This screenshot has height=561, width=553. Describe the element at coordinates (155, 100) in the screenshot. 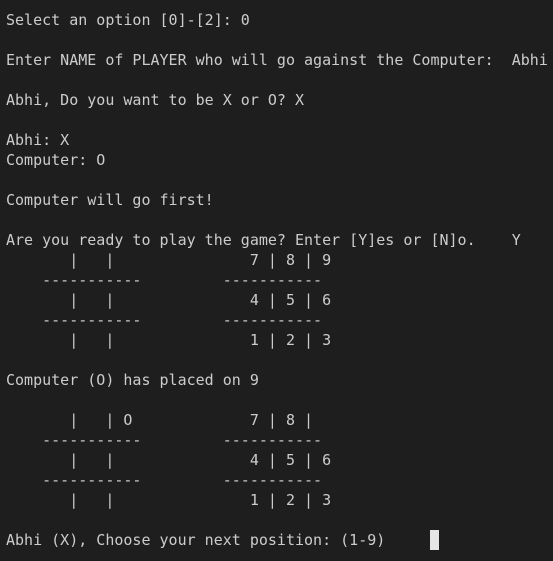

I see `symbol-choice-line: Abhi, Do you want to be X or O? X` at that location.